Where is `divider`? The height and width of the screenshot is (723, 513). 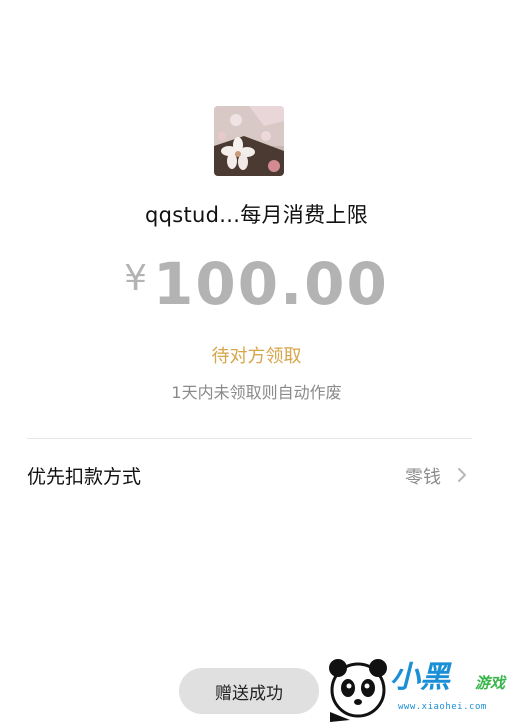 divider is located at coordinates (249, 438).